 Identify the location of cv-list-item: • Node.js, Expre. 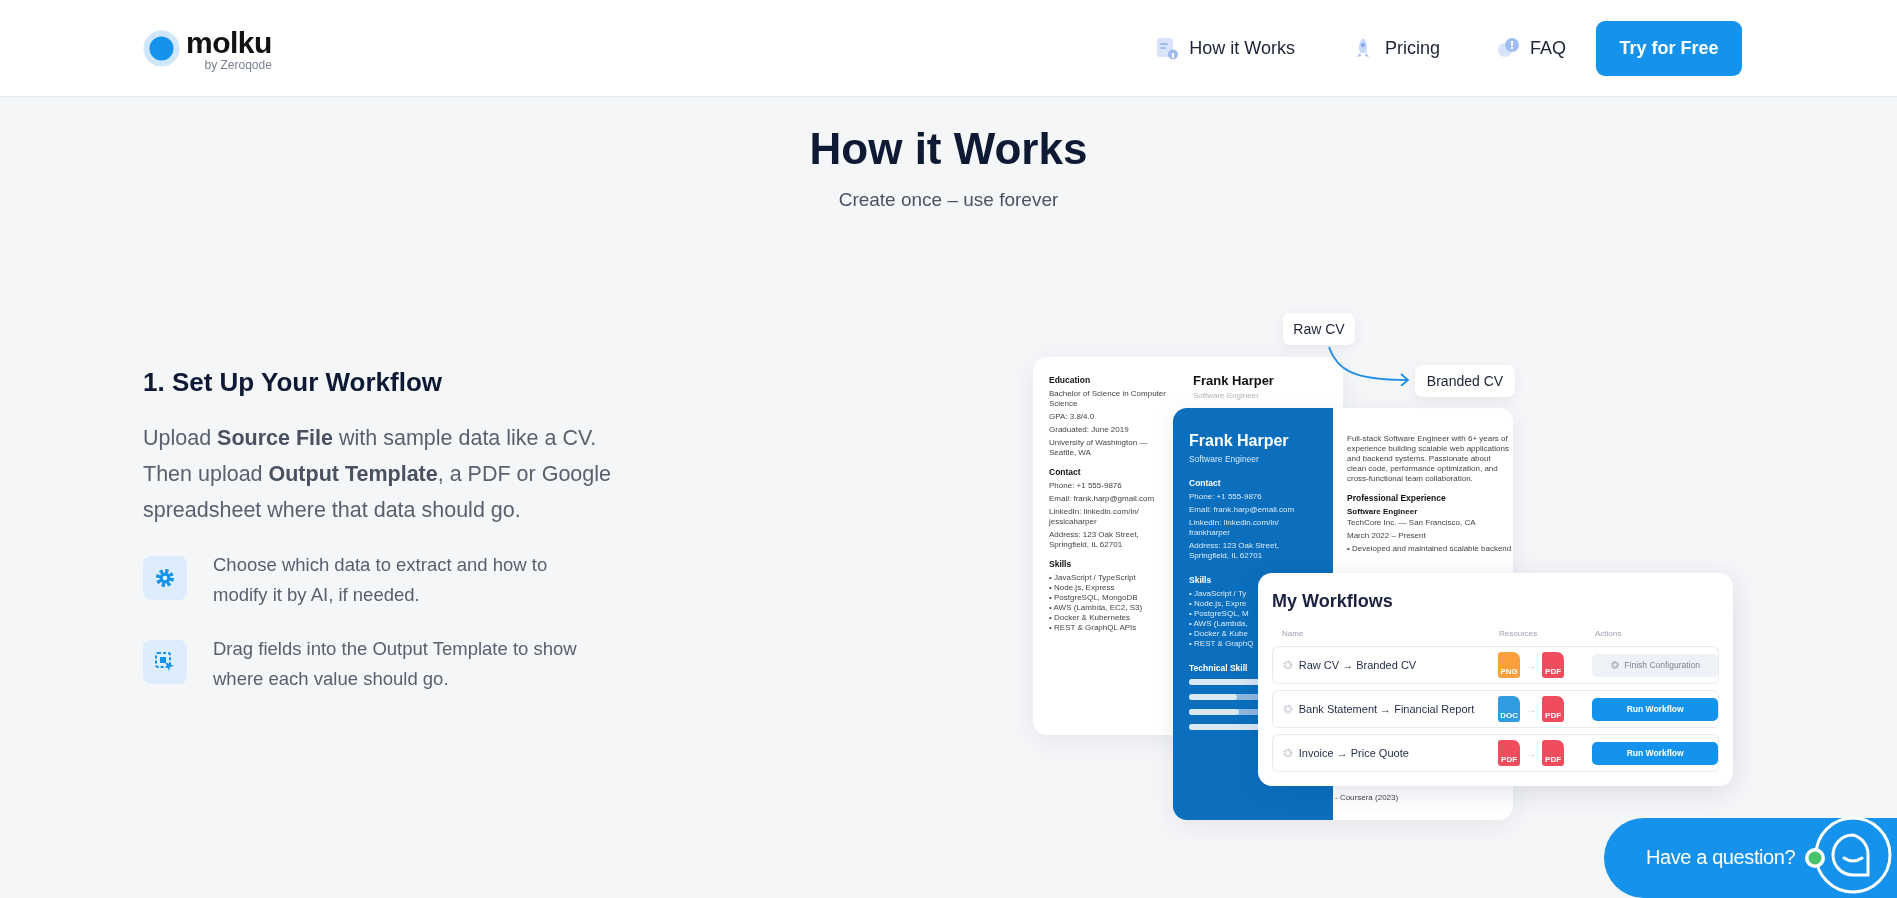
(1218, 604).